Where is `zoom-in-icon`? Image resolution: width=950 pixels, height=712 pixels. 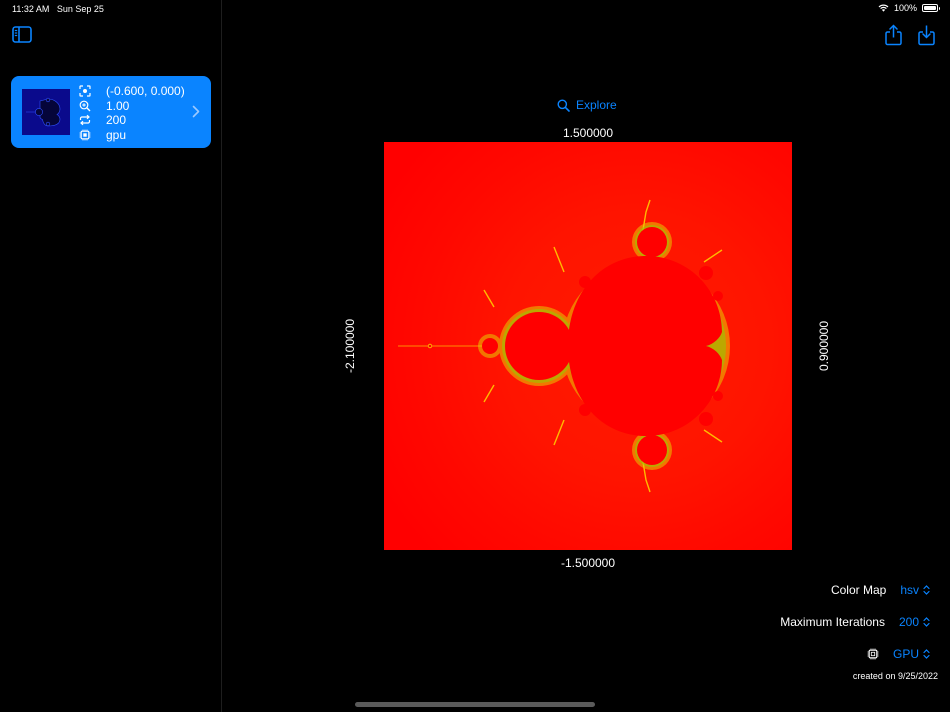 zoom-in-icon is located at coordinates (85, 106).